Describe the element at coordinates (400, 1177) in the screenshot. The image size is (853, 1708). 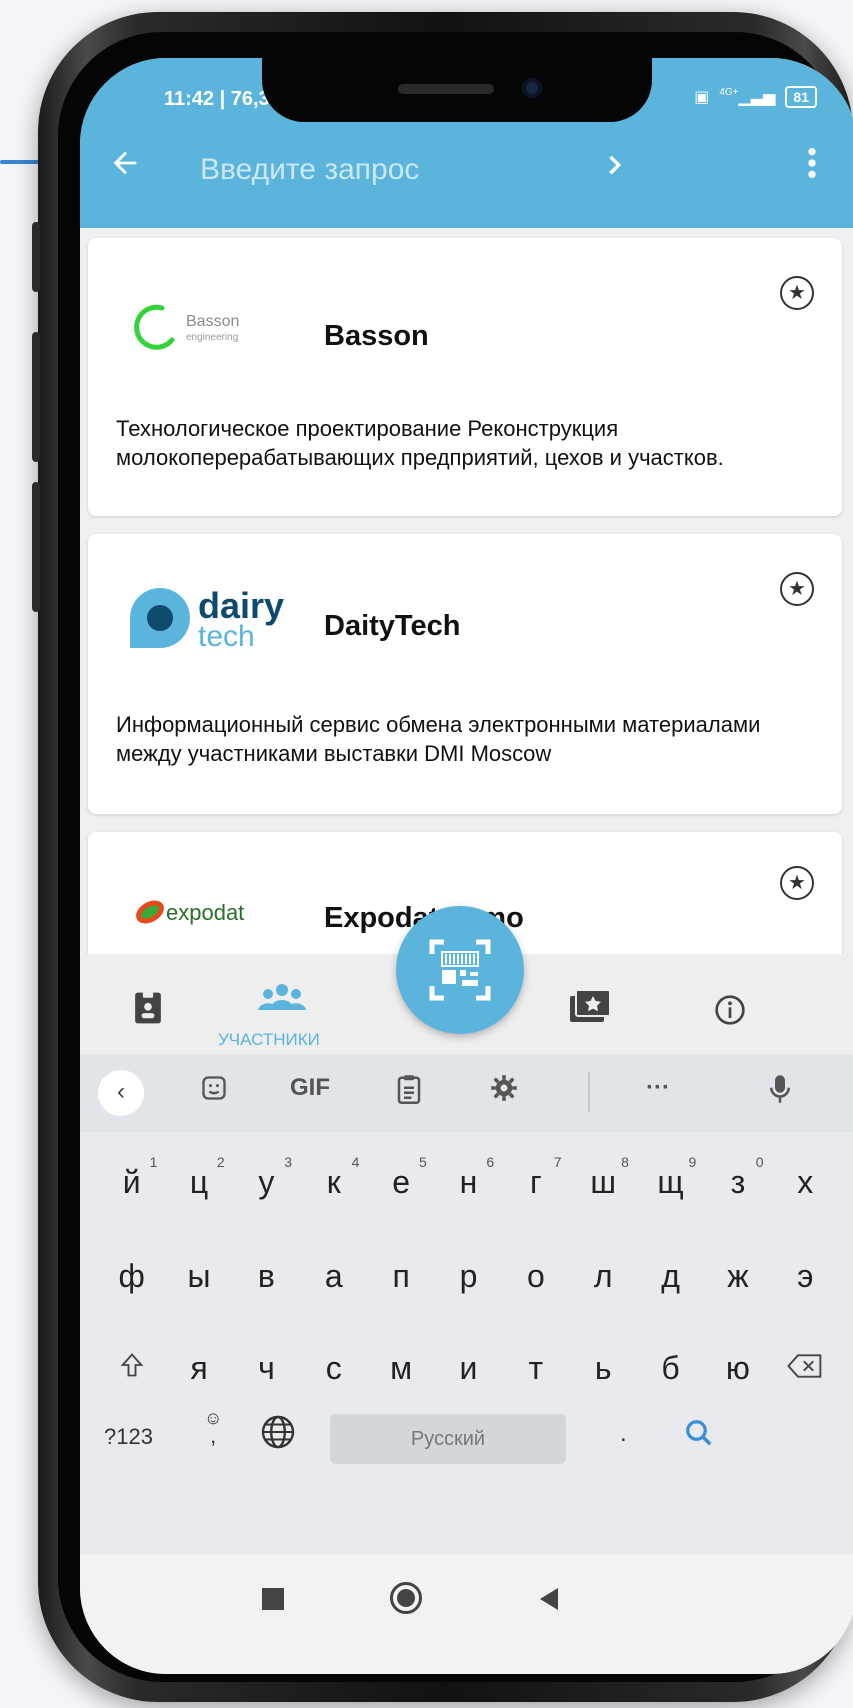
I see `key: е5` at that location.